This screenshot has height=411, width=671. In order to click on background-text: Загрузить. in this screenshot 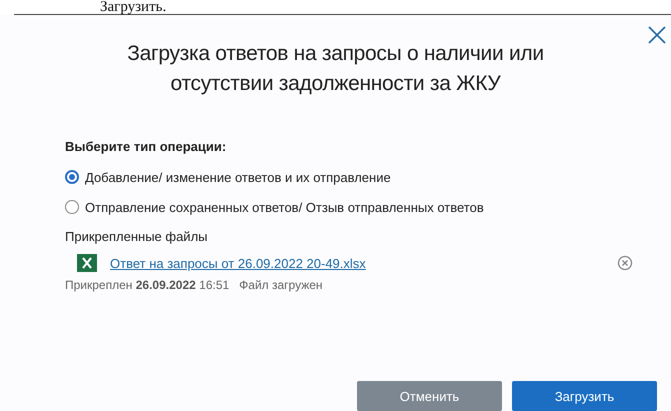, I will do `click(133, 7)`.